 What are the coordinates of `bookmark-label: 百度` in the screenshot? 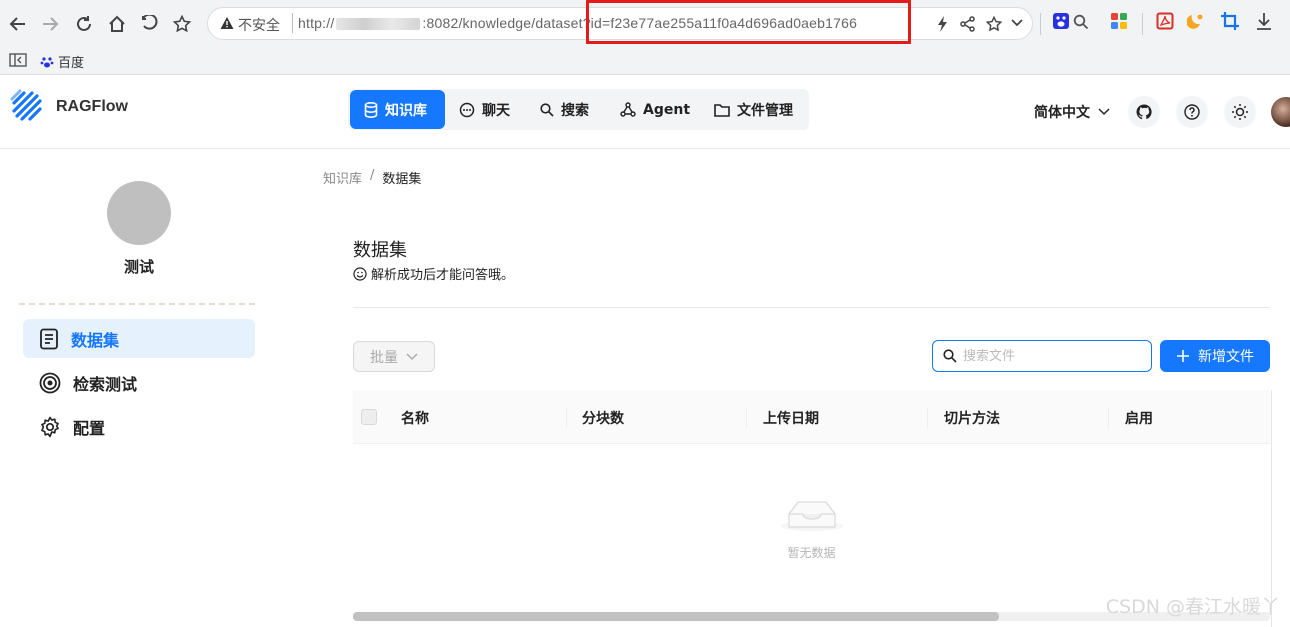 It's located at (71, 63).